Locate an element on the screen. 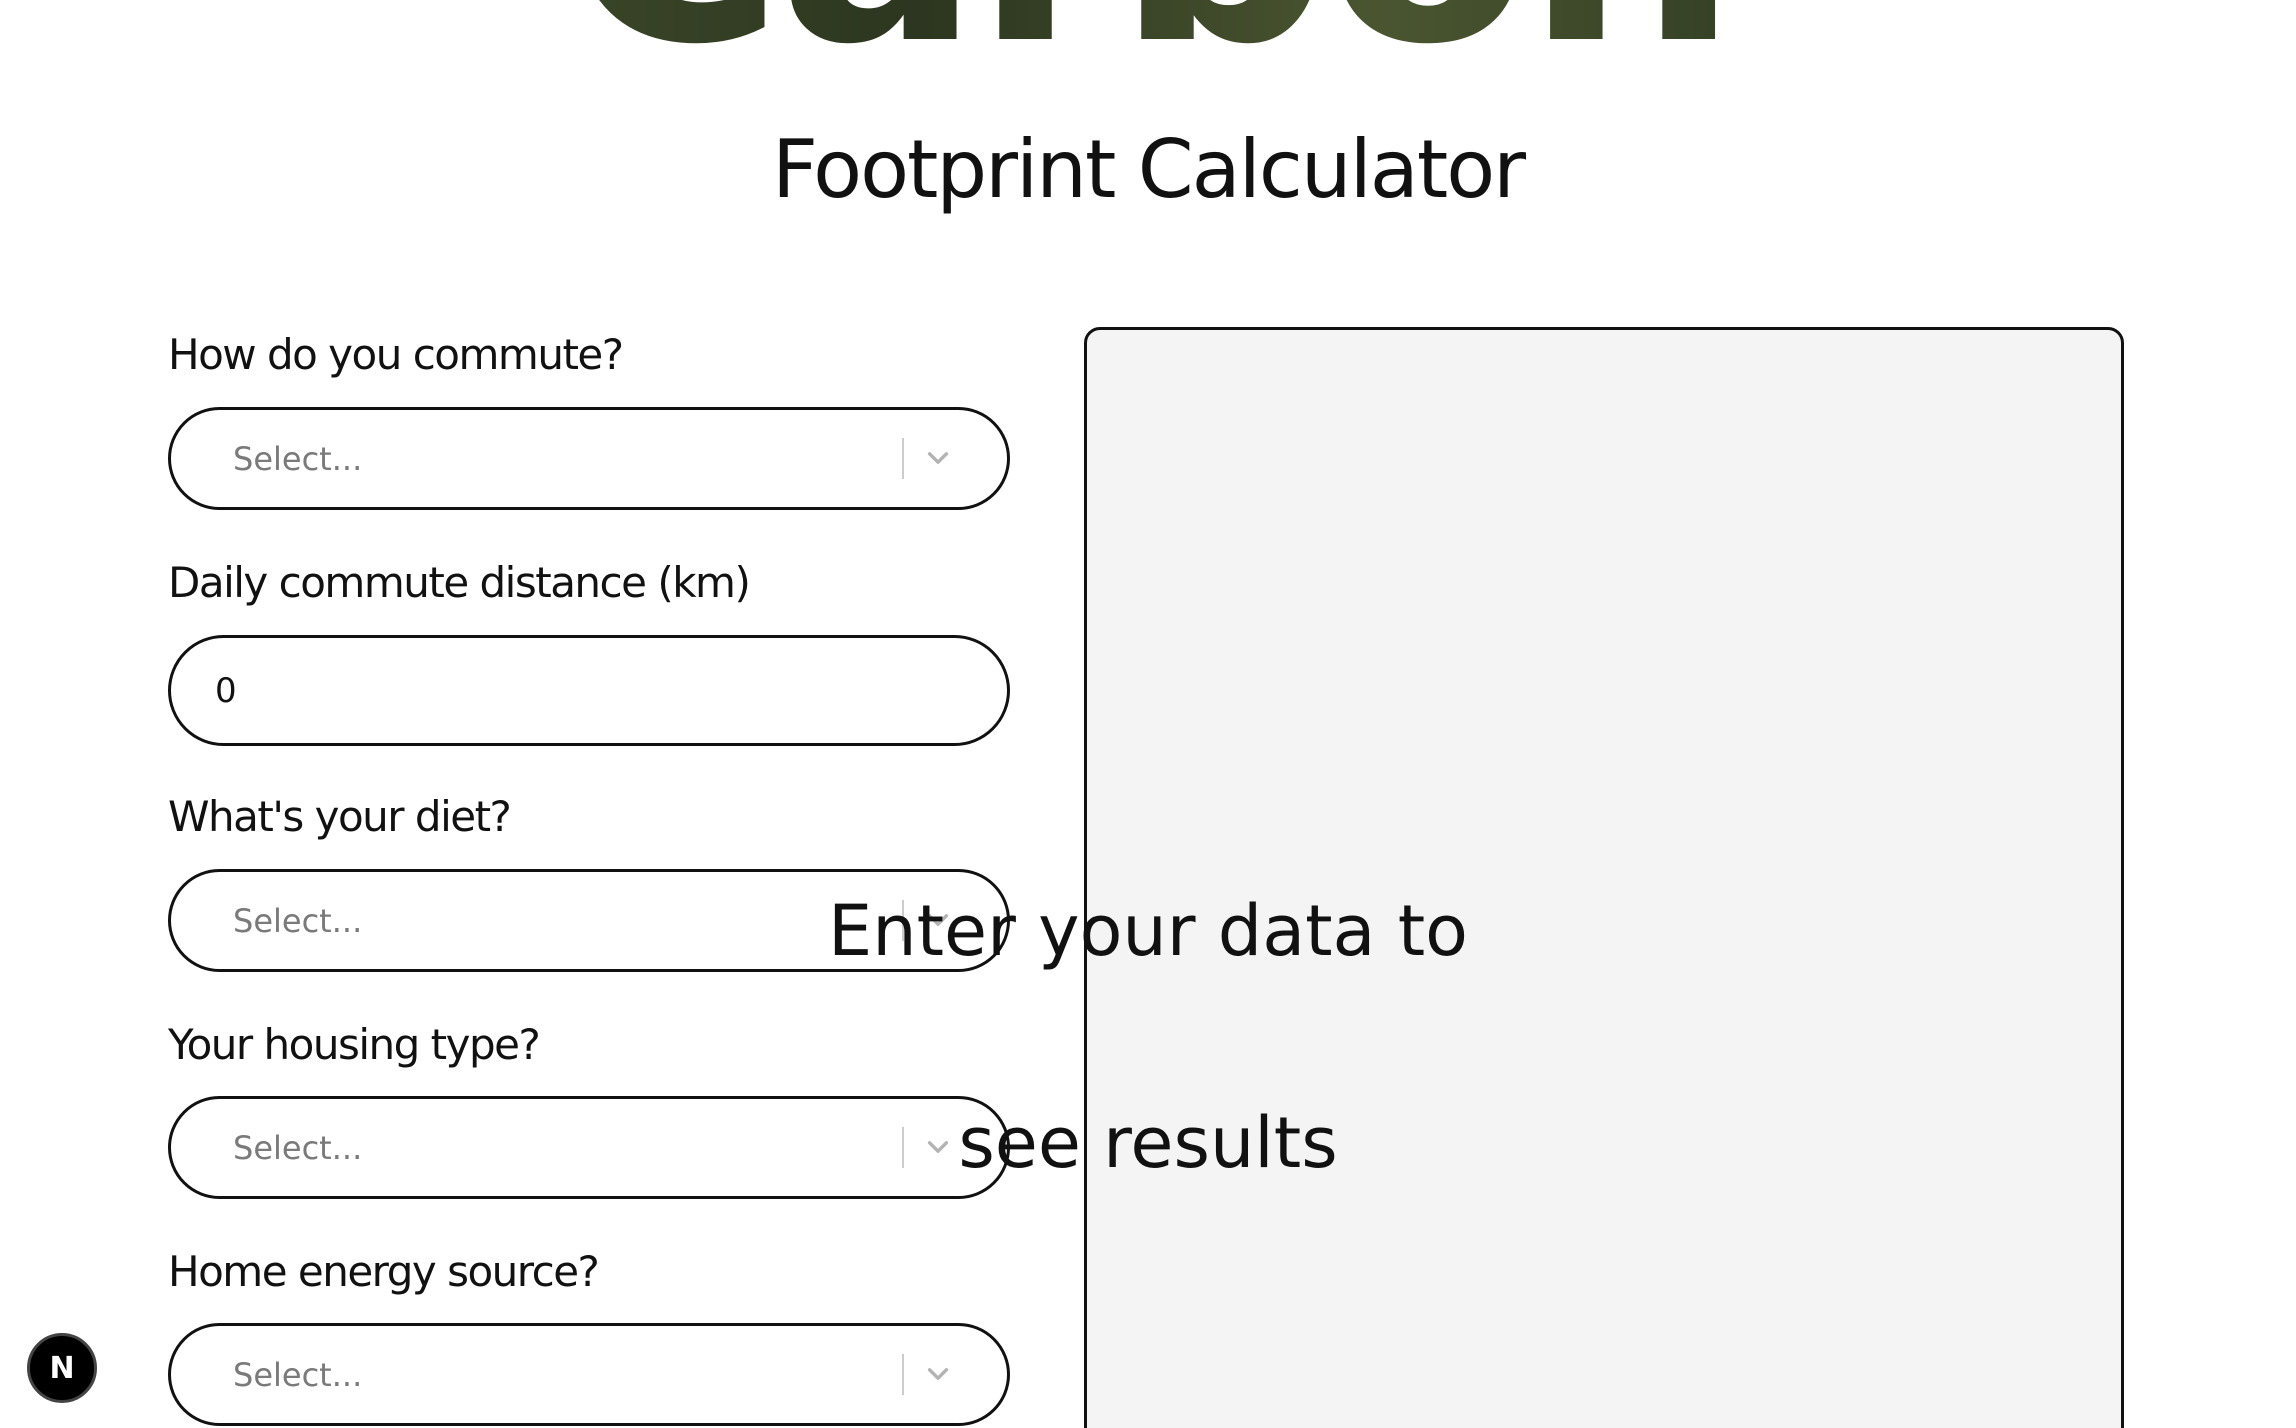 The width and height of the screenshot is (2296, 1428). hero-word: Carbon is located at coordinates (1148, 28).